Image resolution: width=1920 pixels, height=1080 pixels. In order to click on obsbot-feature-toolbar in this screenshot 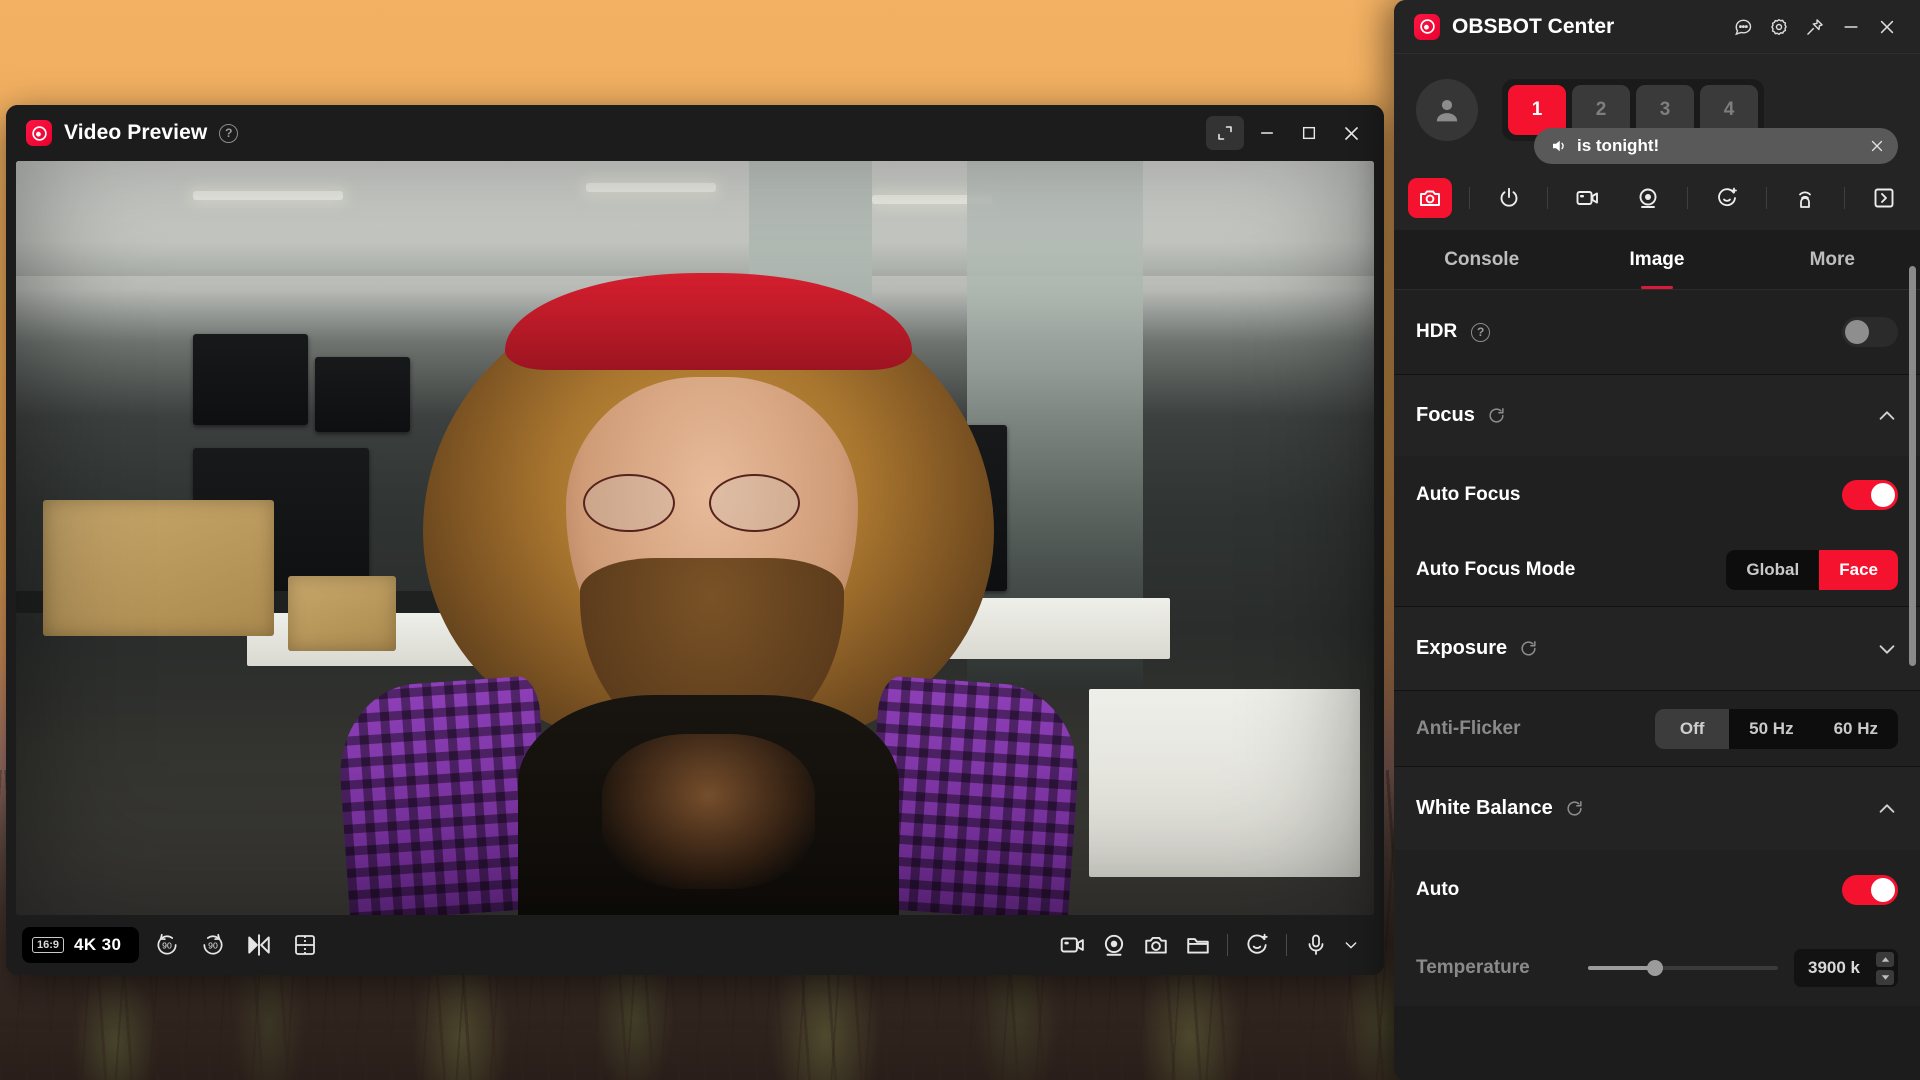, I will do `click(1657, 198)`.